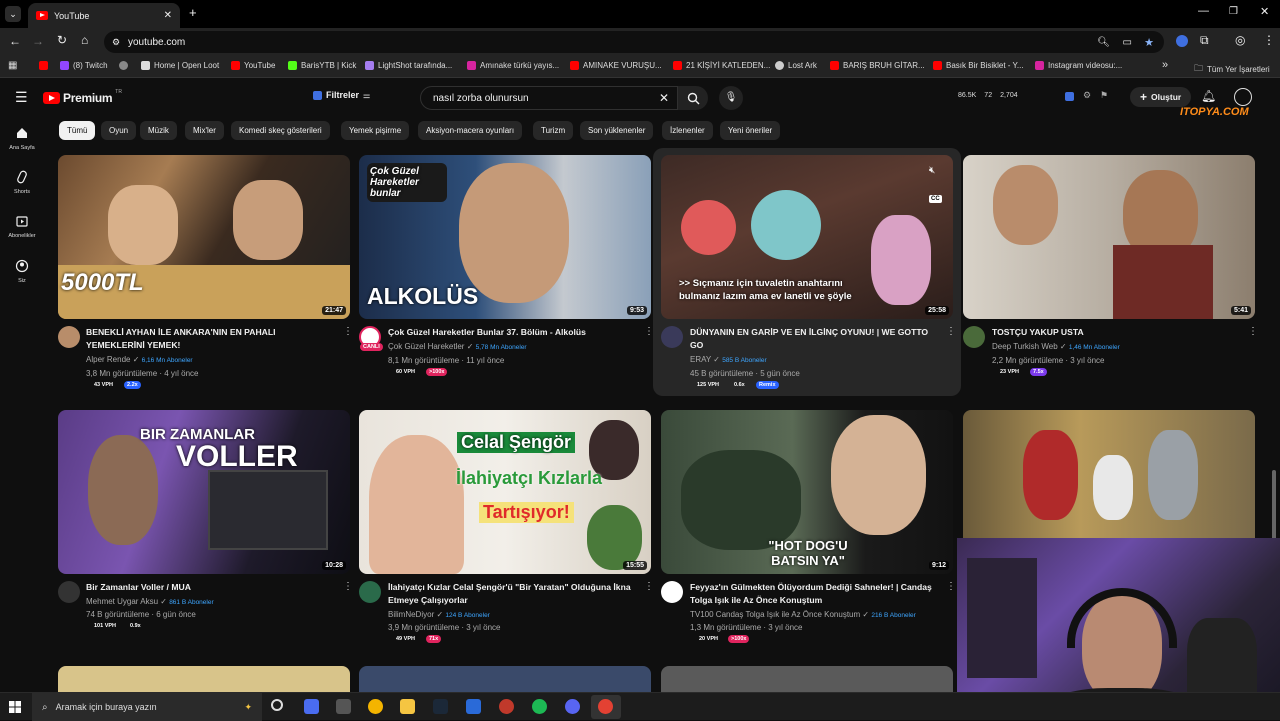 This screenshot has width=1280, height=721. I want to click on search-input: nasıl zorba olunursun ✕, so click(549, 98).